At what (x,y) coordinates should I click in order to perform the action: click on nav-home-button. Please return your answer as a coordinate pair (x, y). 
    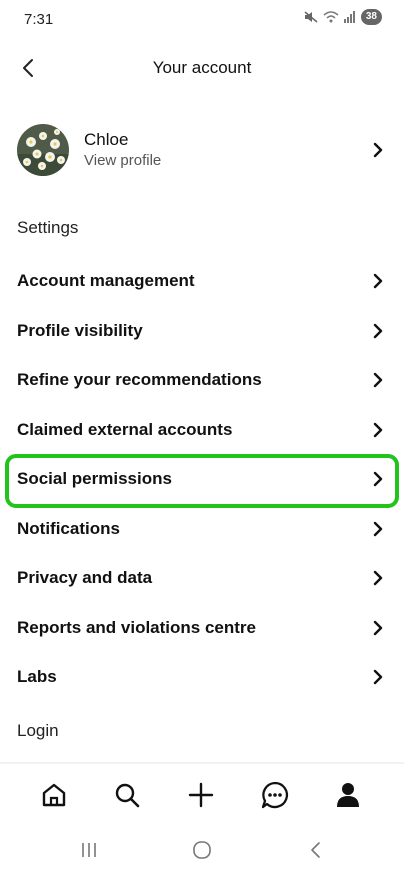
    Looking at the image, I should click on (54, 795).